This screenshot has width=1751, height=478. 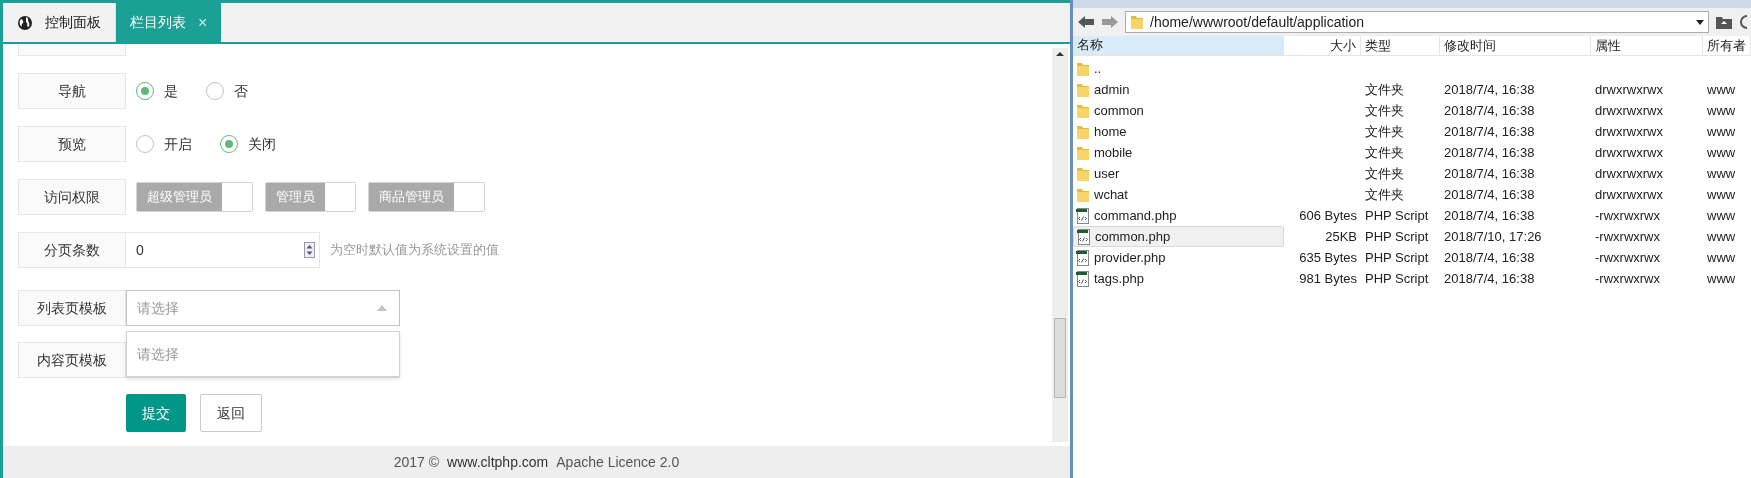 I want to click on field-label: 预览, so click(x=72, y=144).